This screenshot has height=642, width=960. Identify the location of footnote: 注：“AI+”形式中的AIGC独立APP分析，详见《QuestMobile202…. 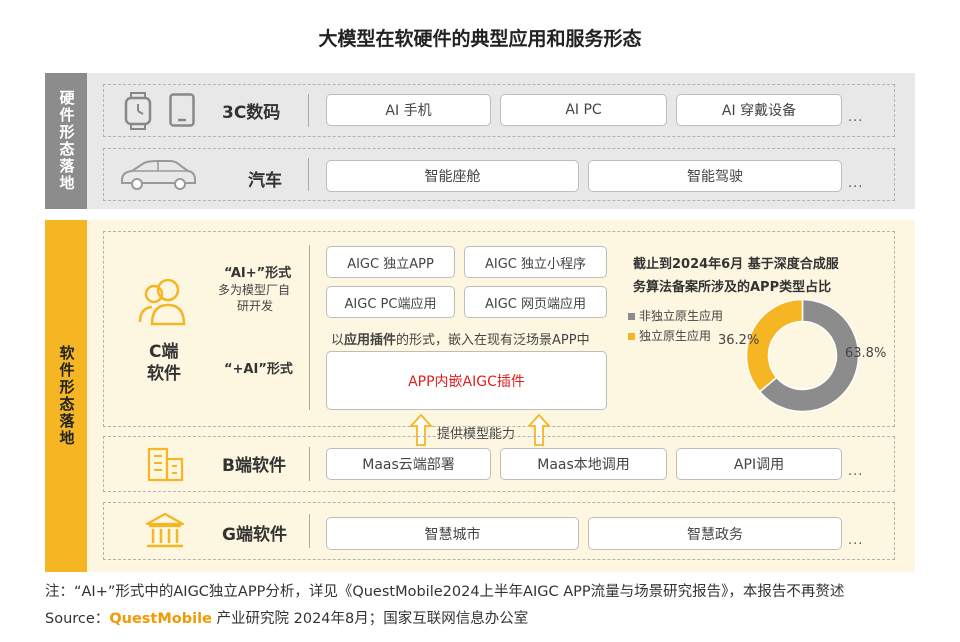
(445, 592).